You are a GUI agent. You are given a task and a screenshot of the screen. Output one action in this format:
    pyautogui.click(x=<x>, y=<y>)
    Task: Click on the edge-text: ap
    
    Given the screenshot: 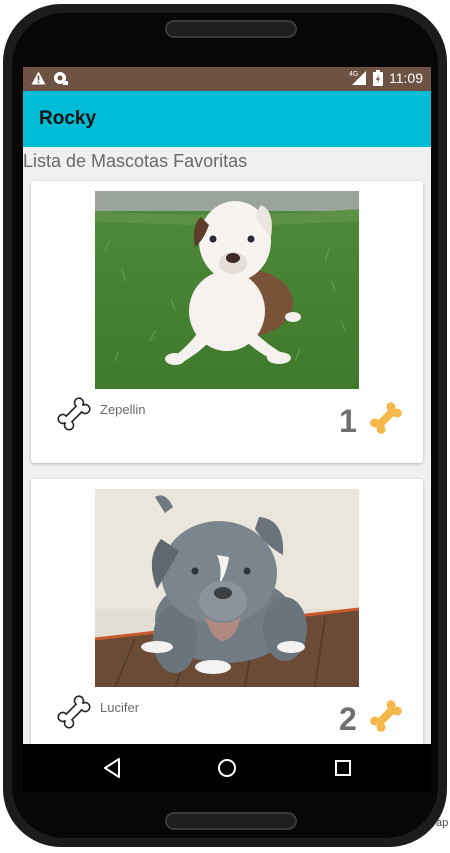 What is the action you would take?
    pyautogui.click(x=442, y=823)
    